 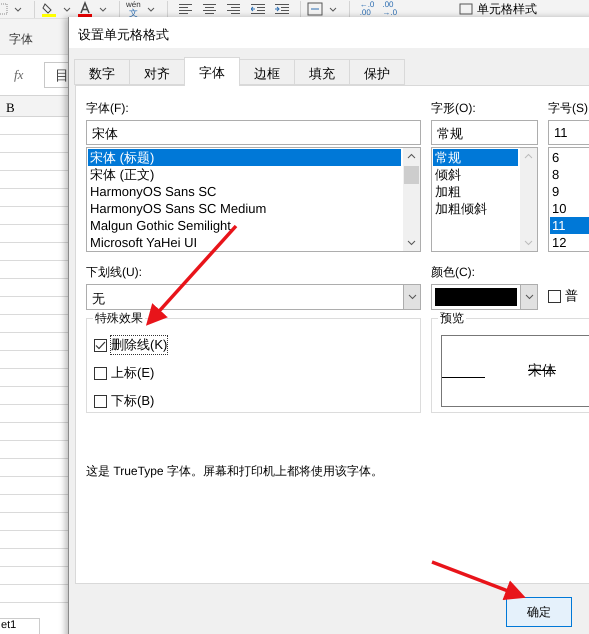 What do you see at coordinates (132, 373) in the screenshot?
I see `checkbox-label: 上标(E)` at bounding box center [132, 373].